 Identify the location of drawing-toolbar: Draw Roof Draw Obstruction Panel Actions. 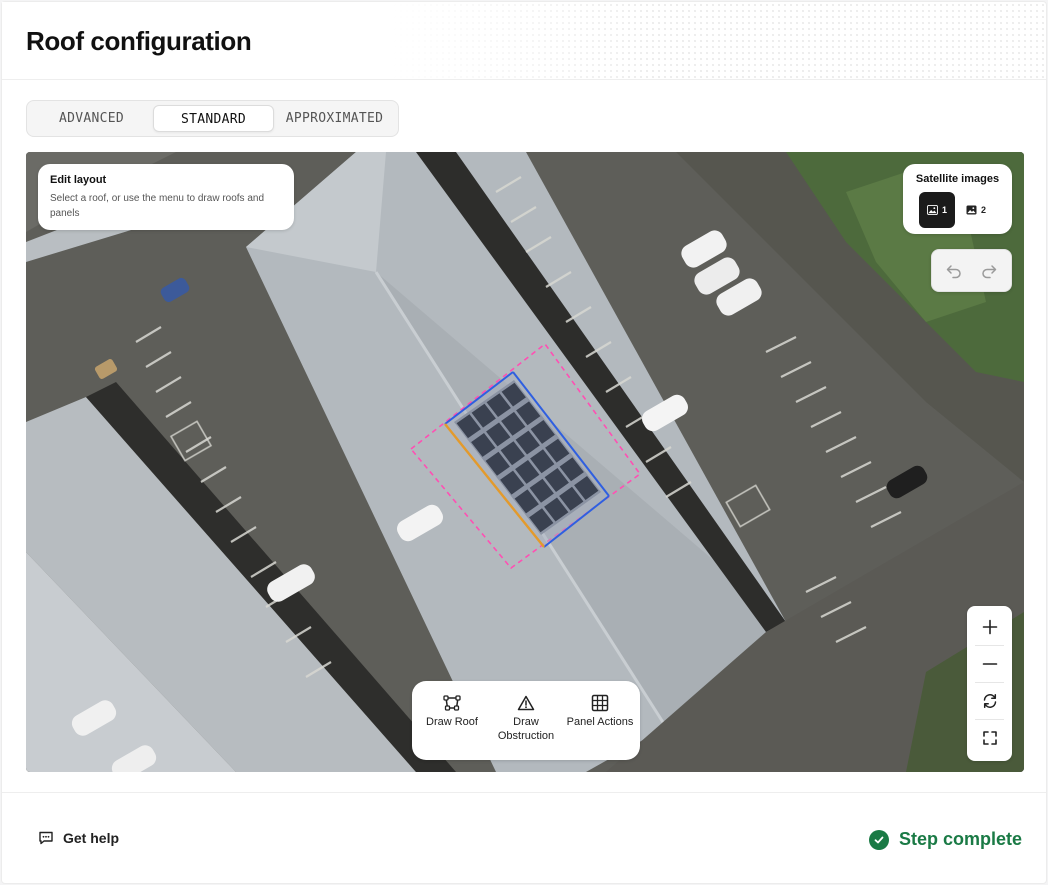
(526, 720).